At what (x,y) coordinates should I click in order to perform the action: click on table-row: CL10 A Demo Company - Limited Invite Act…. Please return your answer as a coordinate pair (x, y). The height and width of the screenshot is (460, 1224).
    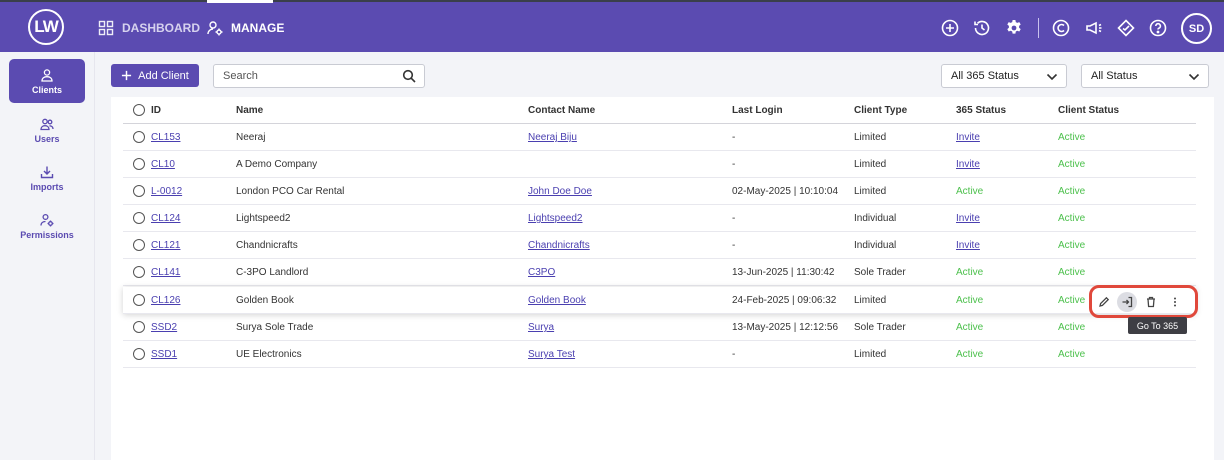
    Looking at the image, I should click on (659, 164).